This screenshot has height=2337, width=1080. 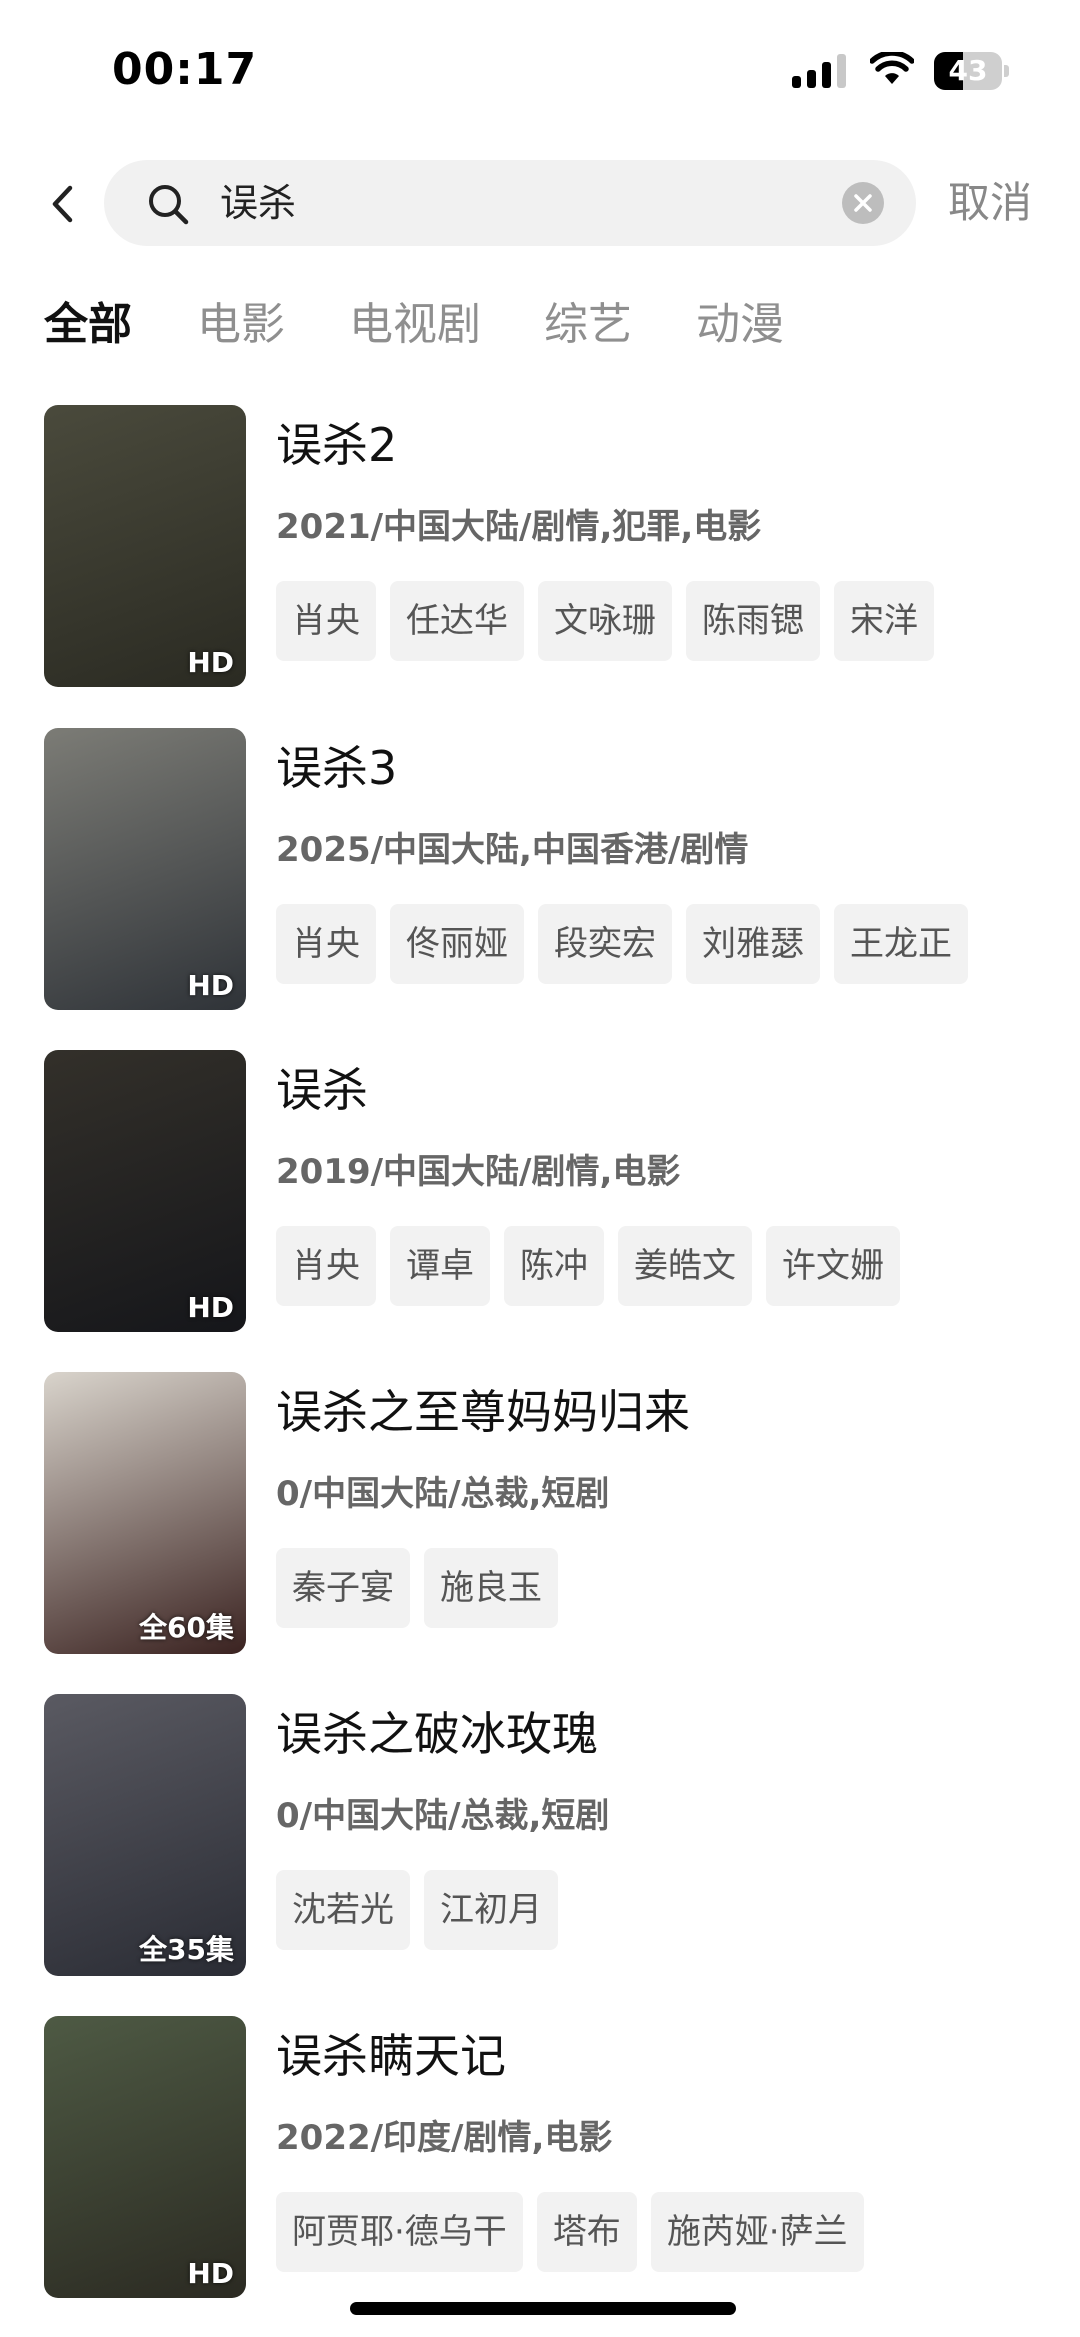 I want to click on episode-count-badge: 全35集, so click(x=186, y=1949).